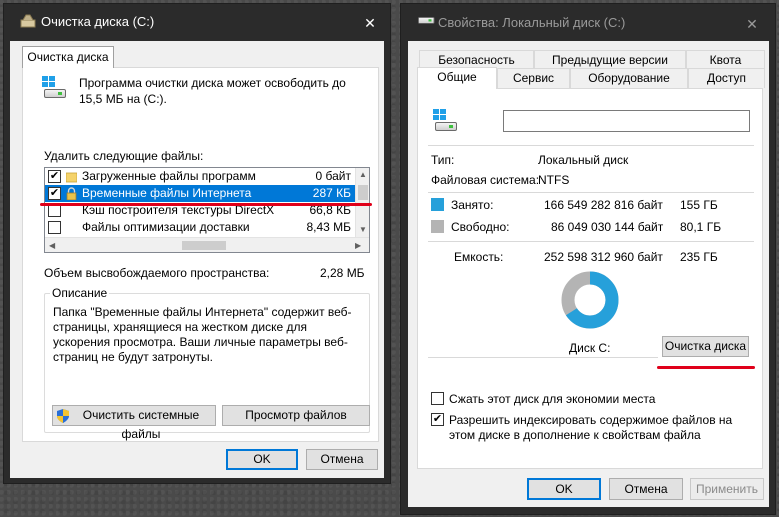 The height and width of the screenshot is (517, 779). What do you see at coordinates (727, 489) in the screenshot?
I see `apply-button: Применить` at bounding box center [727, 489].